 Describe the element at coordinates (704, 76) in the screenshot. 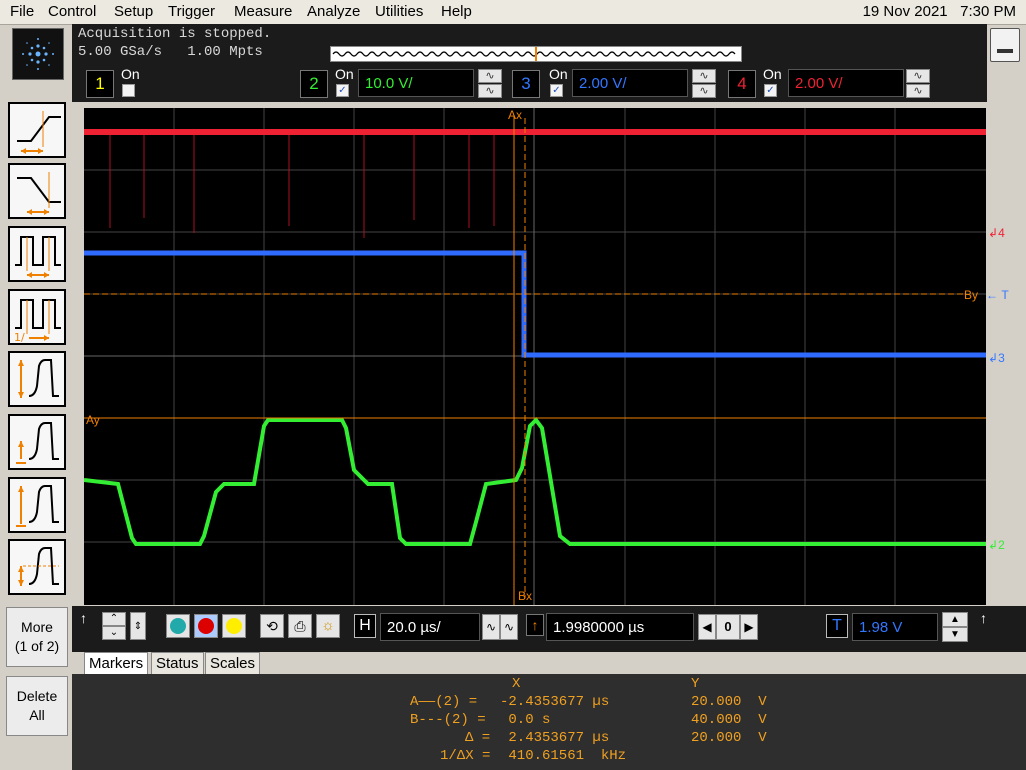

I see `channel-3-coupling-ac-icon: ∿` at that location.